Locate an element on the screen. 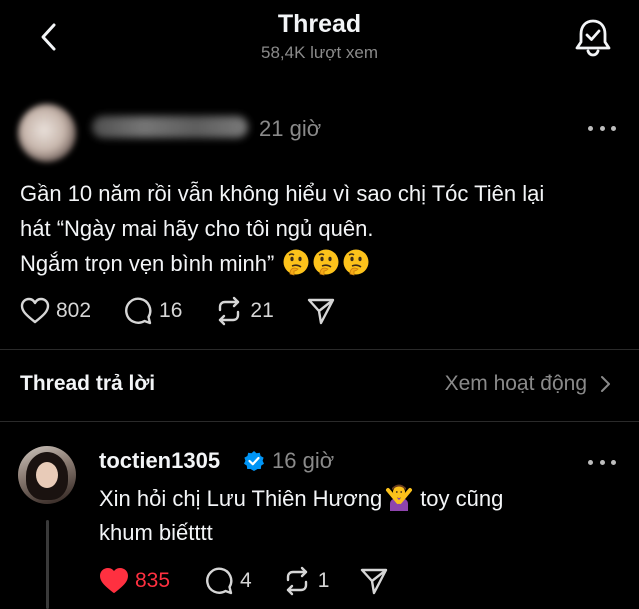 The height and width of the screenshot is (609, 639). repost-button: 1 is located at coordinates (306, 581).